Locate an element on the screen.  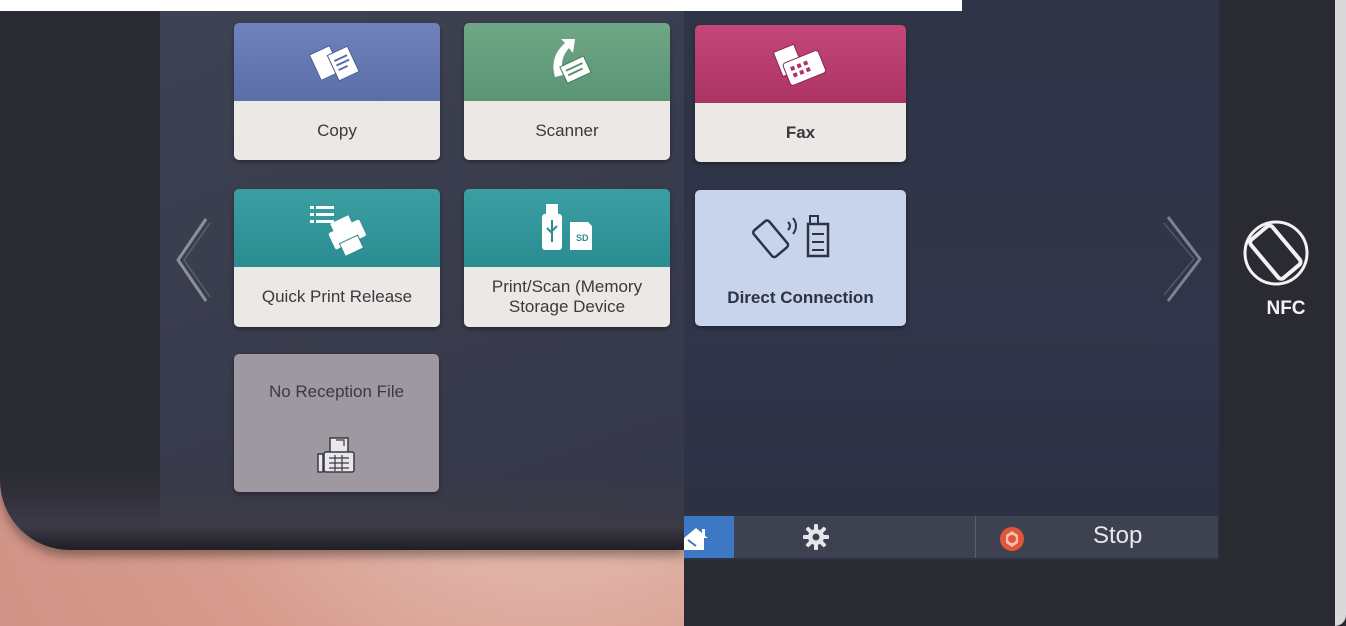
top-white-strip is located at coordinates (481, 5).